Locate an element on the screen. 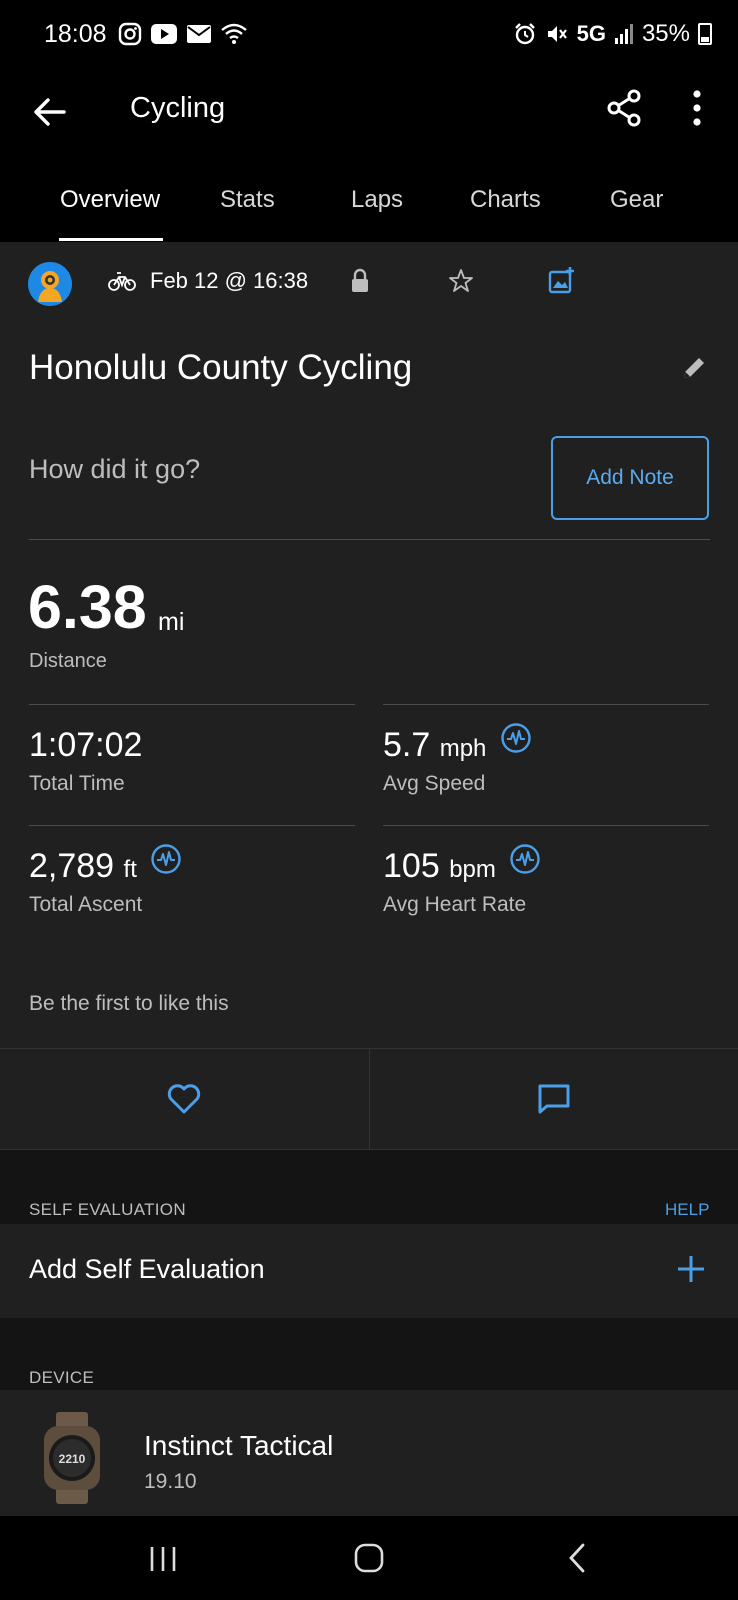 Image resolution: width=738 pixels, height=1600 pixels. tab-gear: Gear is located at coordinates (636, 200).